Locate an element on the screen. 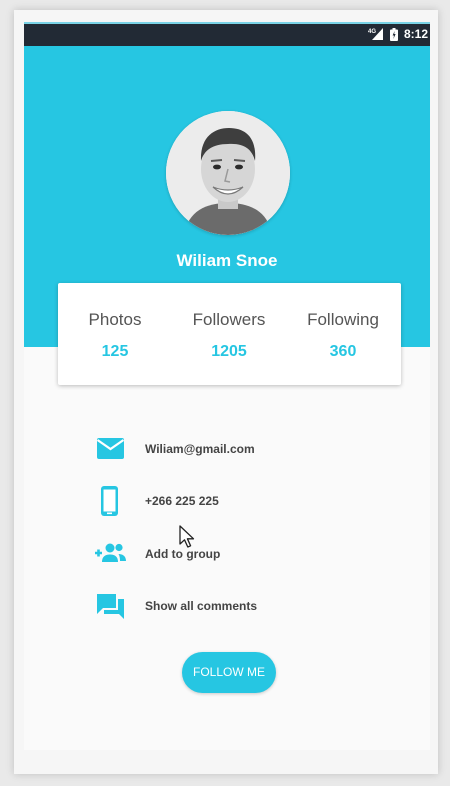 Image resolution: width=450 pixels, height=786 pixels. add-to-group-text: Add to group is located at coordinates (183, 554).